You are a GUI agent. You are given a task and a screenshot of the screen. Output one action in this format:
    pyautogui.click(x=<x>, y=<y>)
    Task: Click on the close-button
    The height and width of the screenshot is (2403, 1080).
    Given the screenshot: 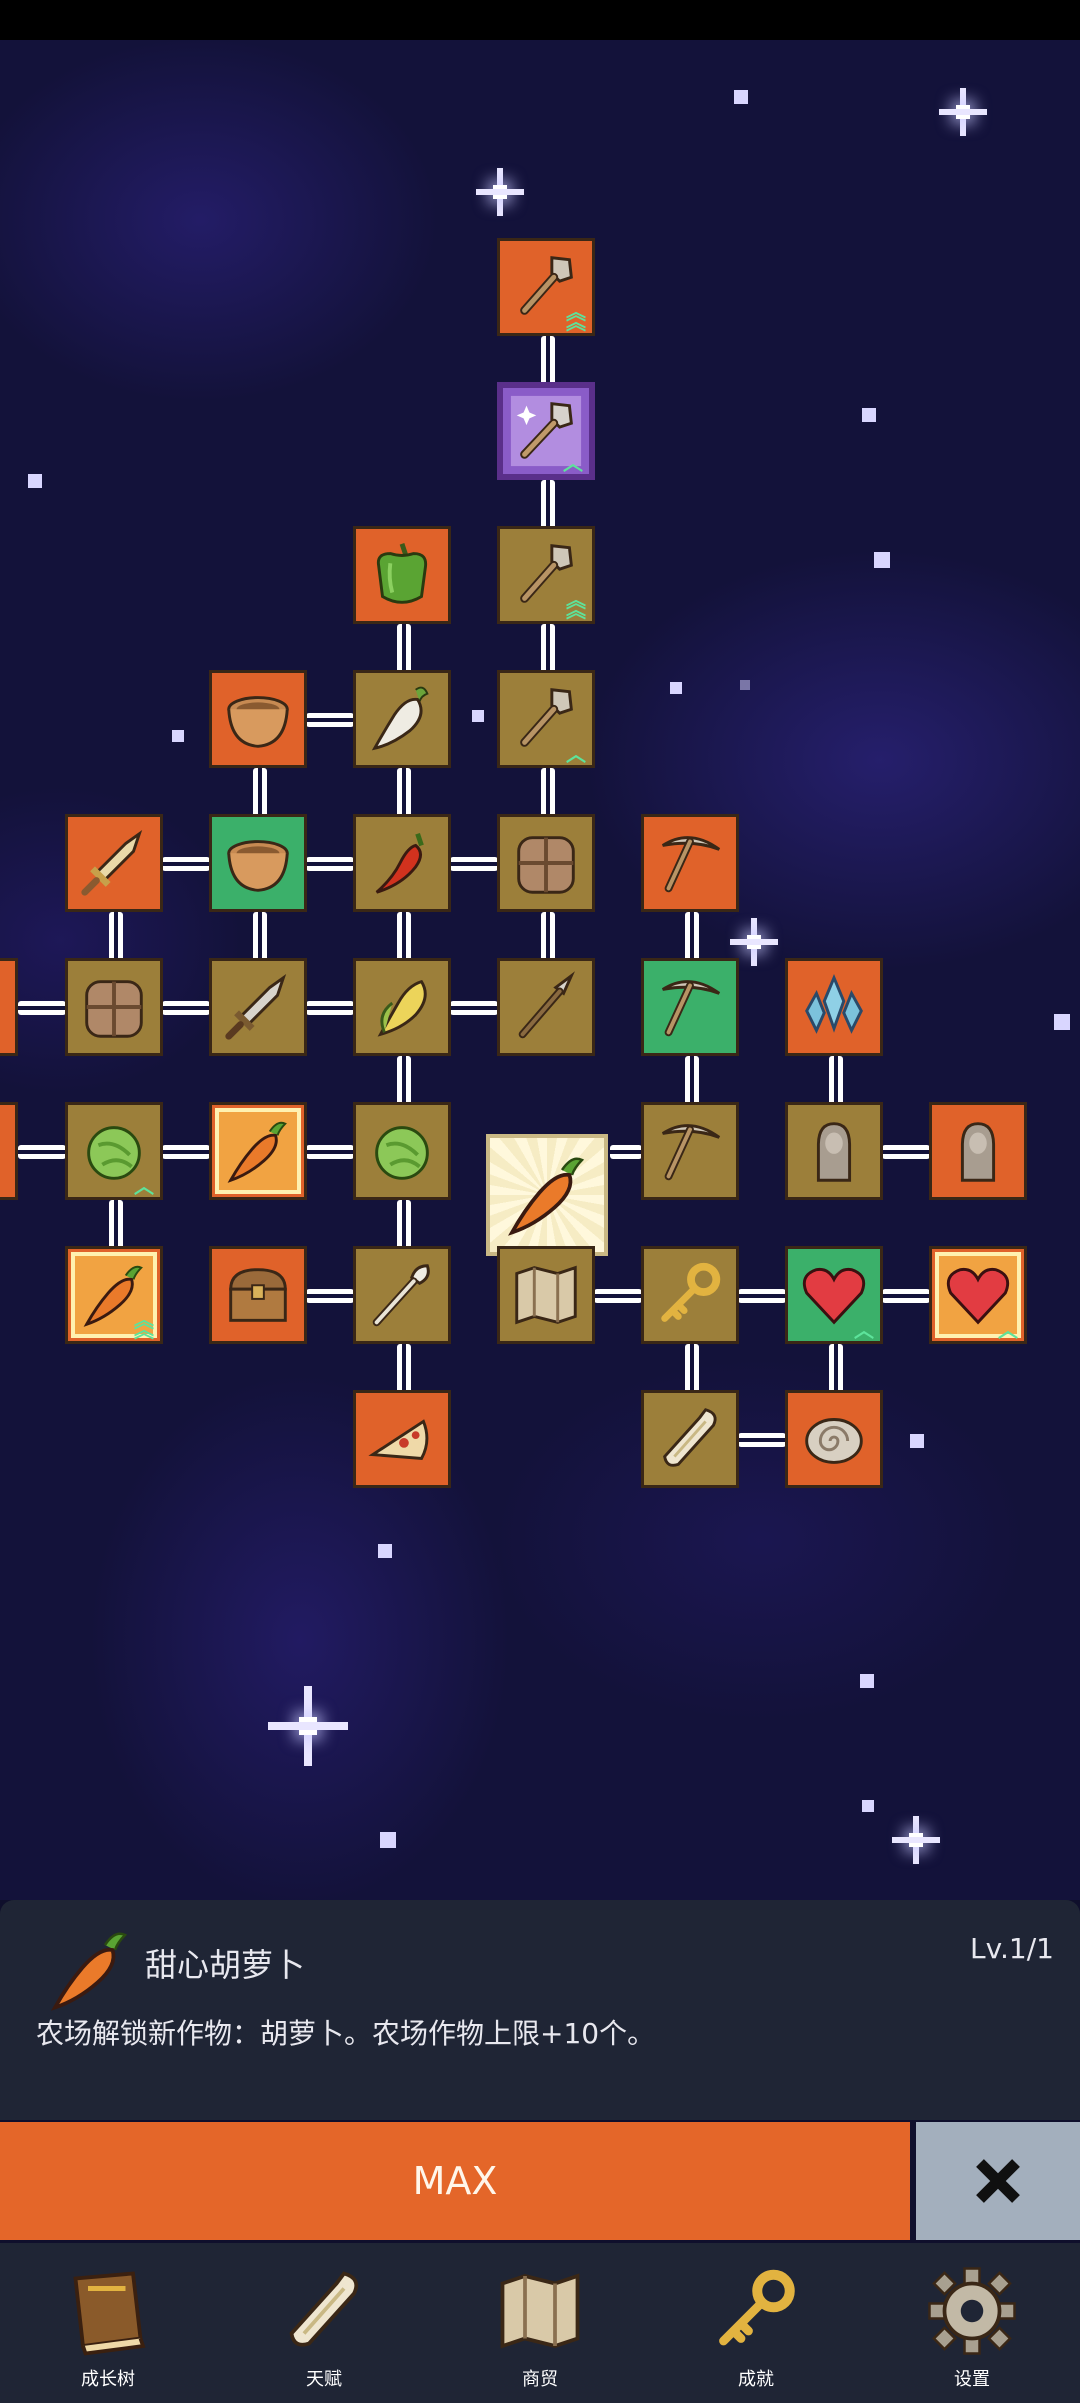 What is the action you would take?
    pyautogui.click(x=998, y=2181)
    